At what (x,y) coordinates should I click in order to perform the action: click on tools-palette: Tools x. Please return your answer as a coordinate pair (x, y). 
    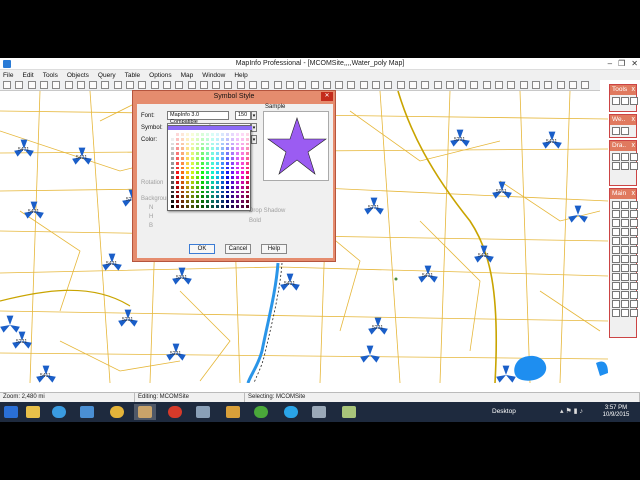
    Looking at the image, I should click on (623, 98).